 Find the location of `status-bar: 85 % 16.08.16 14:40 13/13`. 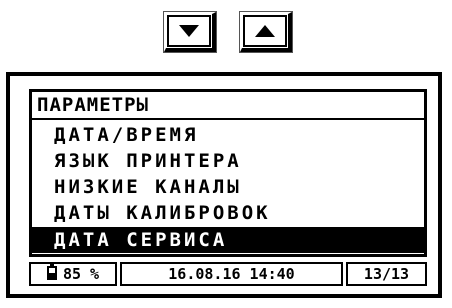

status-bar: 85 % 16.08.16 14:40 13/13 is located at coordinates (228, 274).